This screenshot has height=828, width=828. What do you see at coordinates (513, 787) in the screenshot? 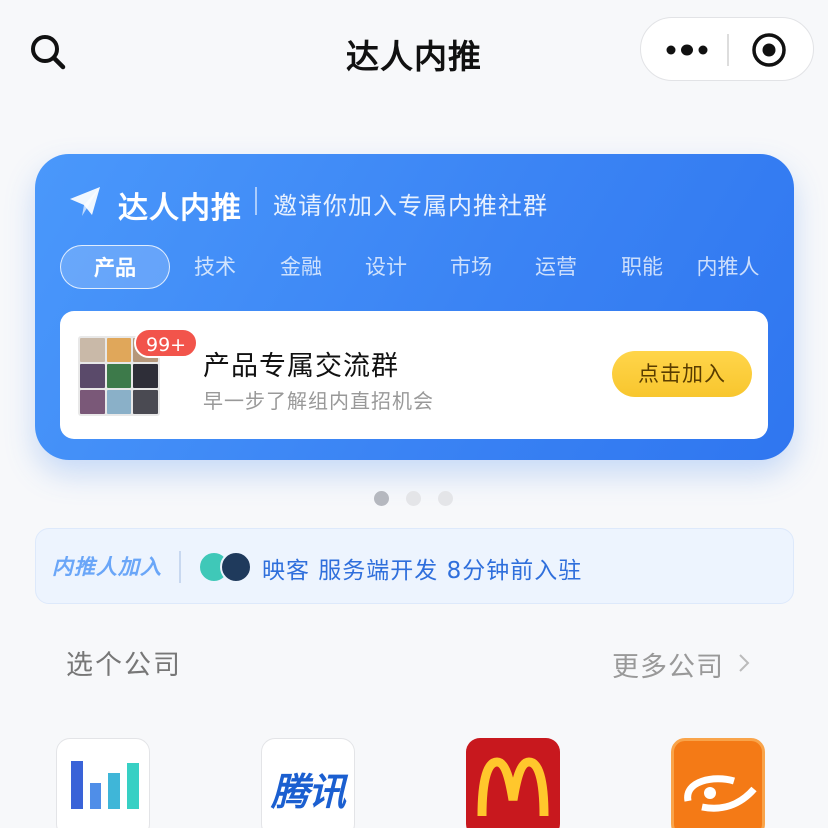
I see `mcdonalds-arches-logo` at bounding box center [513, 787].